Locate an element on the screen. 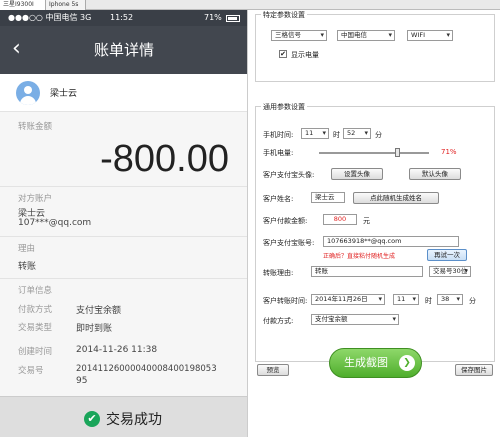  carrier-text: ●●●○○ 中国电信 3G is located at coordinates (50, 17).